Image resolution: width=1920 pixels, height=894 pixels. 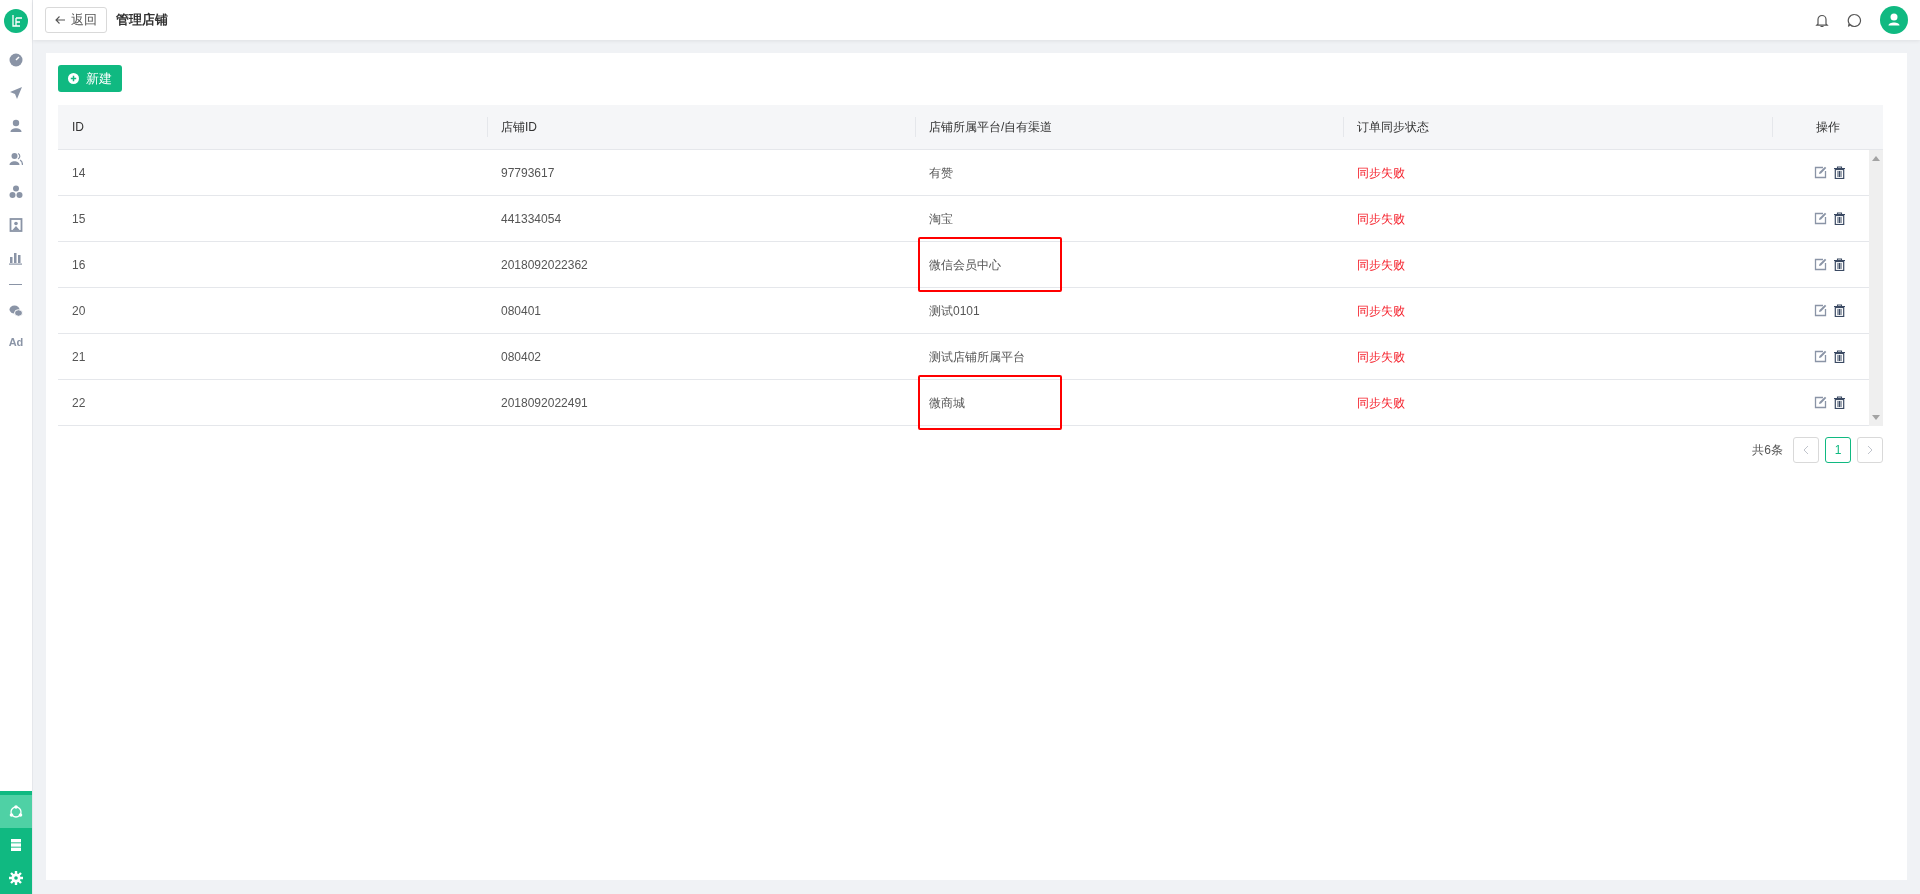 What do you see at coordinates (947, 403) in the screenshot?
I see `table-cell-text: 微商城` at bounding box center [947, 403].